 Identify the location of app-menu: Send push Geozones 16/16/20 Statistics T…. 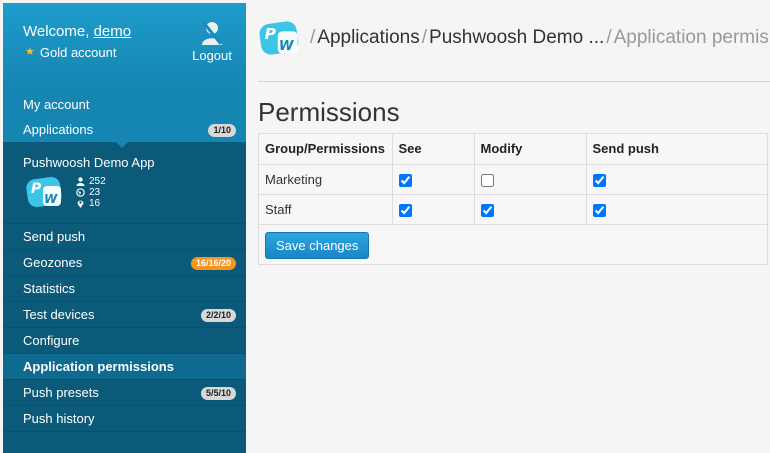
(124, 328).